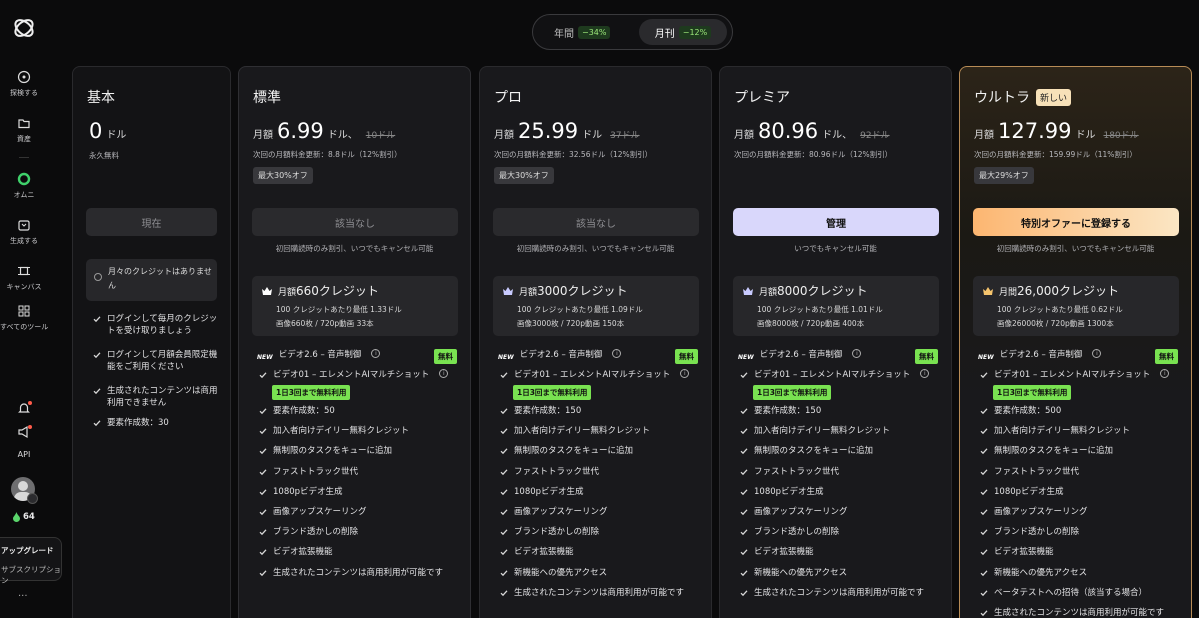 The height and width of the screenshot is (618, 1199). Describe the element at coordinates (600, 472) in the screenshot. I see `feature-item: ファストトラック世代` at that location.